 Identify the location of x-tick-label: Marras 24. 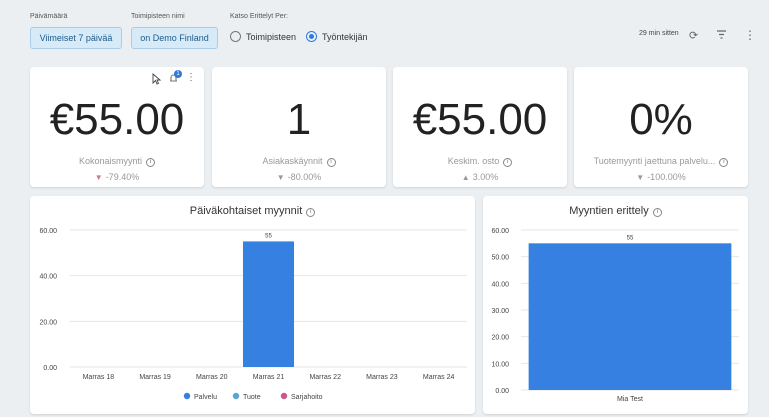
(439, 377).